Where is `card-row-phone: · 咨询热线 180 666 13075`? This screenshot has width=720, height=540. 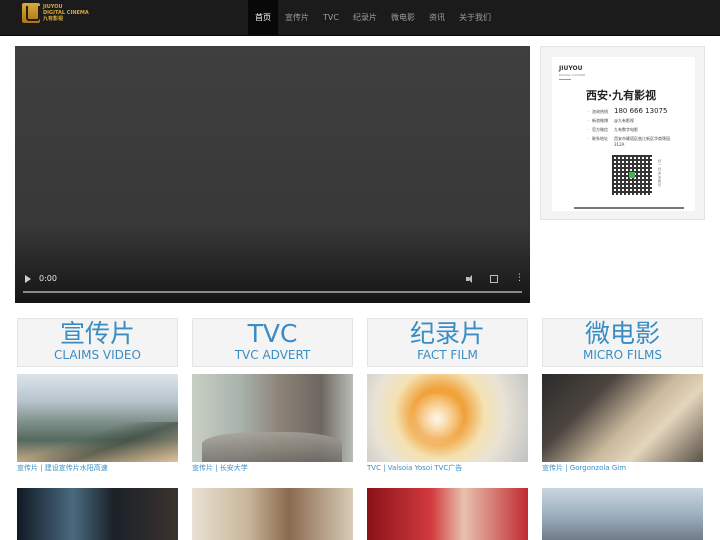
card-row-phone: · 咨询热线 180 666 13075 is located at coordinates (628, 111).